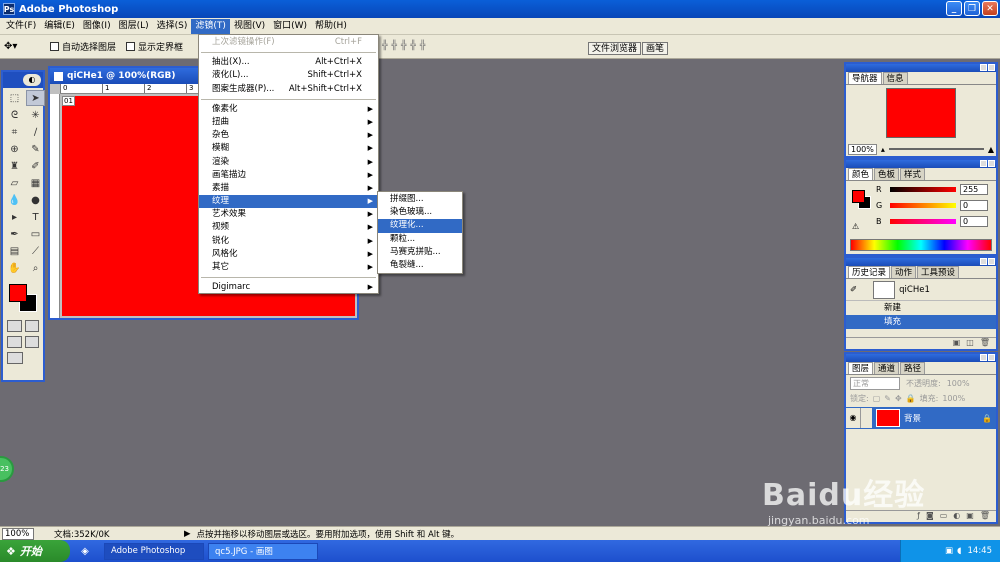 The height and width of the screenshot is (562, 1000). Describe the element at coordinates (14, 98) in the screenshot. I see `marquee-tool-icon: ⬚` at that location.